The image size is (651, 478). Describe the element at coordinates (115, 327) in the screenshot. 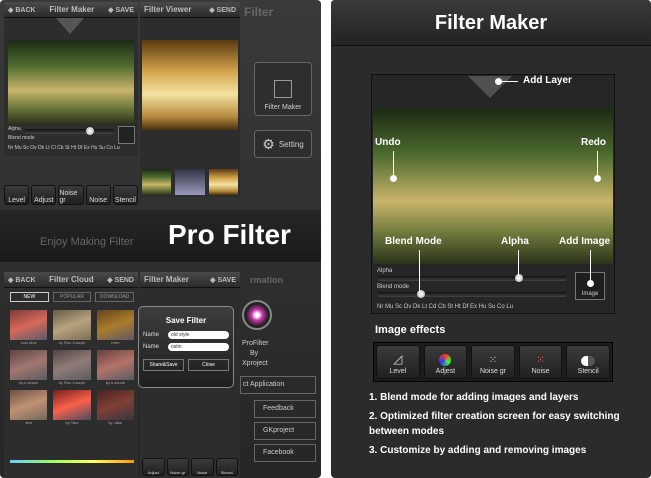

I see `grid-cell: retro` at that location.